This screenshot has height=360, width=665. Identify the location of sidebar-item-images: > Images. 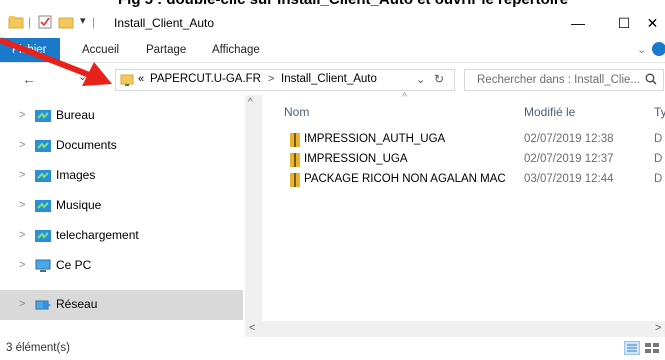
(121, 176).